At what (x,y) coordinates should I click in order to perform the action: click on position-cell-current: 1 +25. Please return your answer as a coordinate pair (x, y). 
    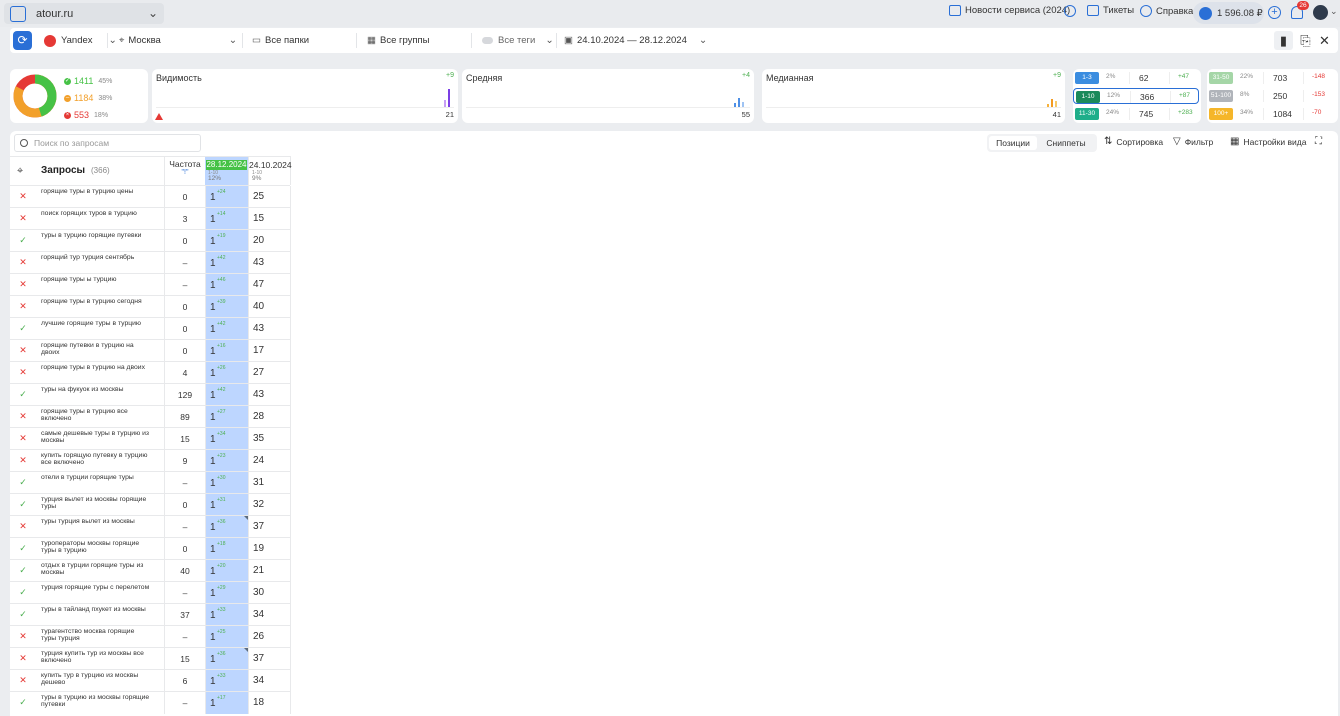
    Looking at the image, I should click on (226, 637).